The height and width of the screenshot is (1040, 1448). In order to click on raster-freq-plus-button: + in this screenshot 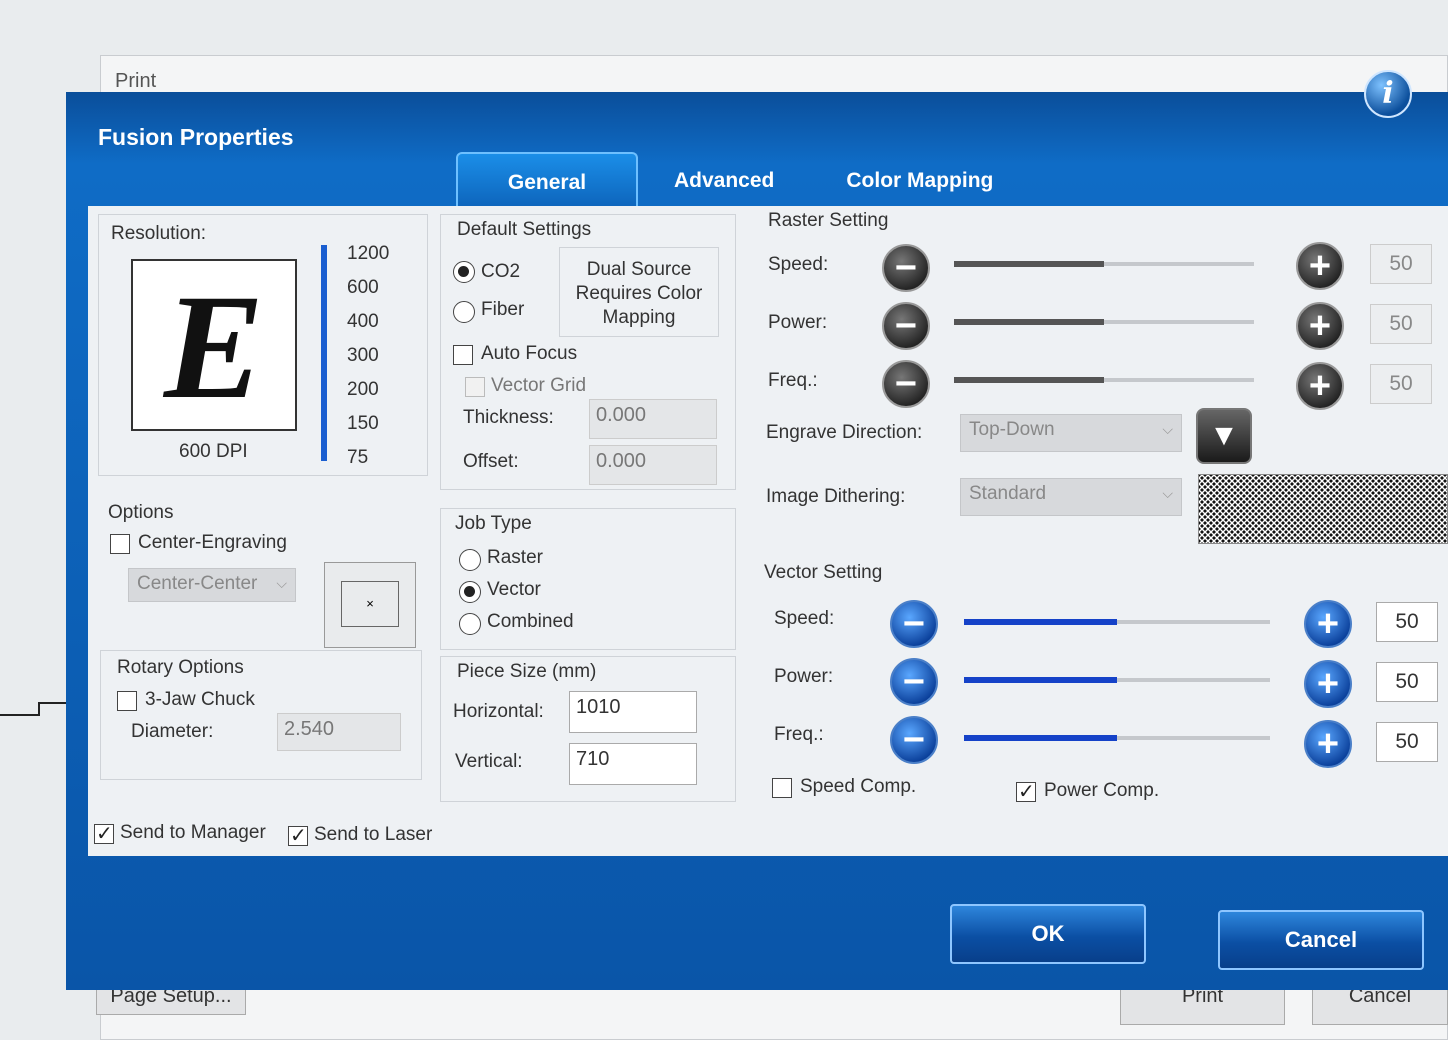, I will do `click(1320, 386)`.